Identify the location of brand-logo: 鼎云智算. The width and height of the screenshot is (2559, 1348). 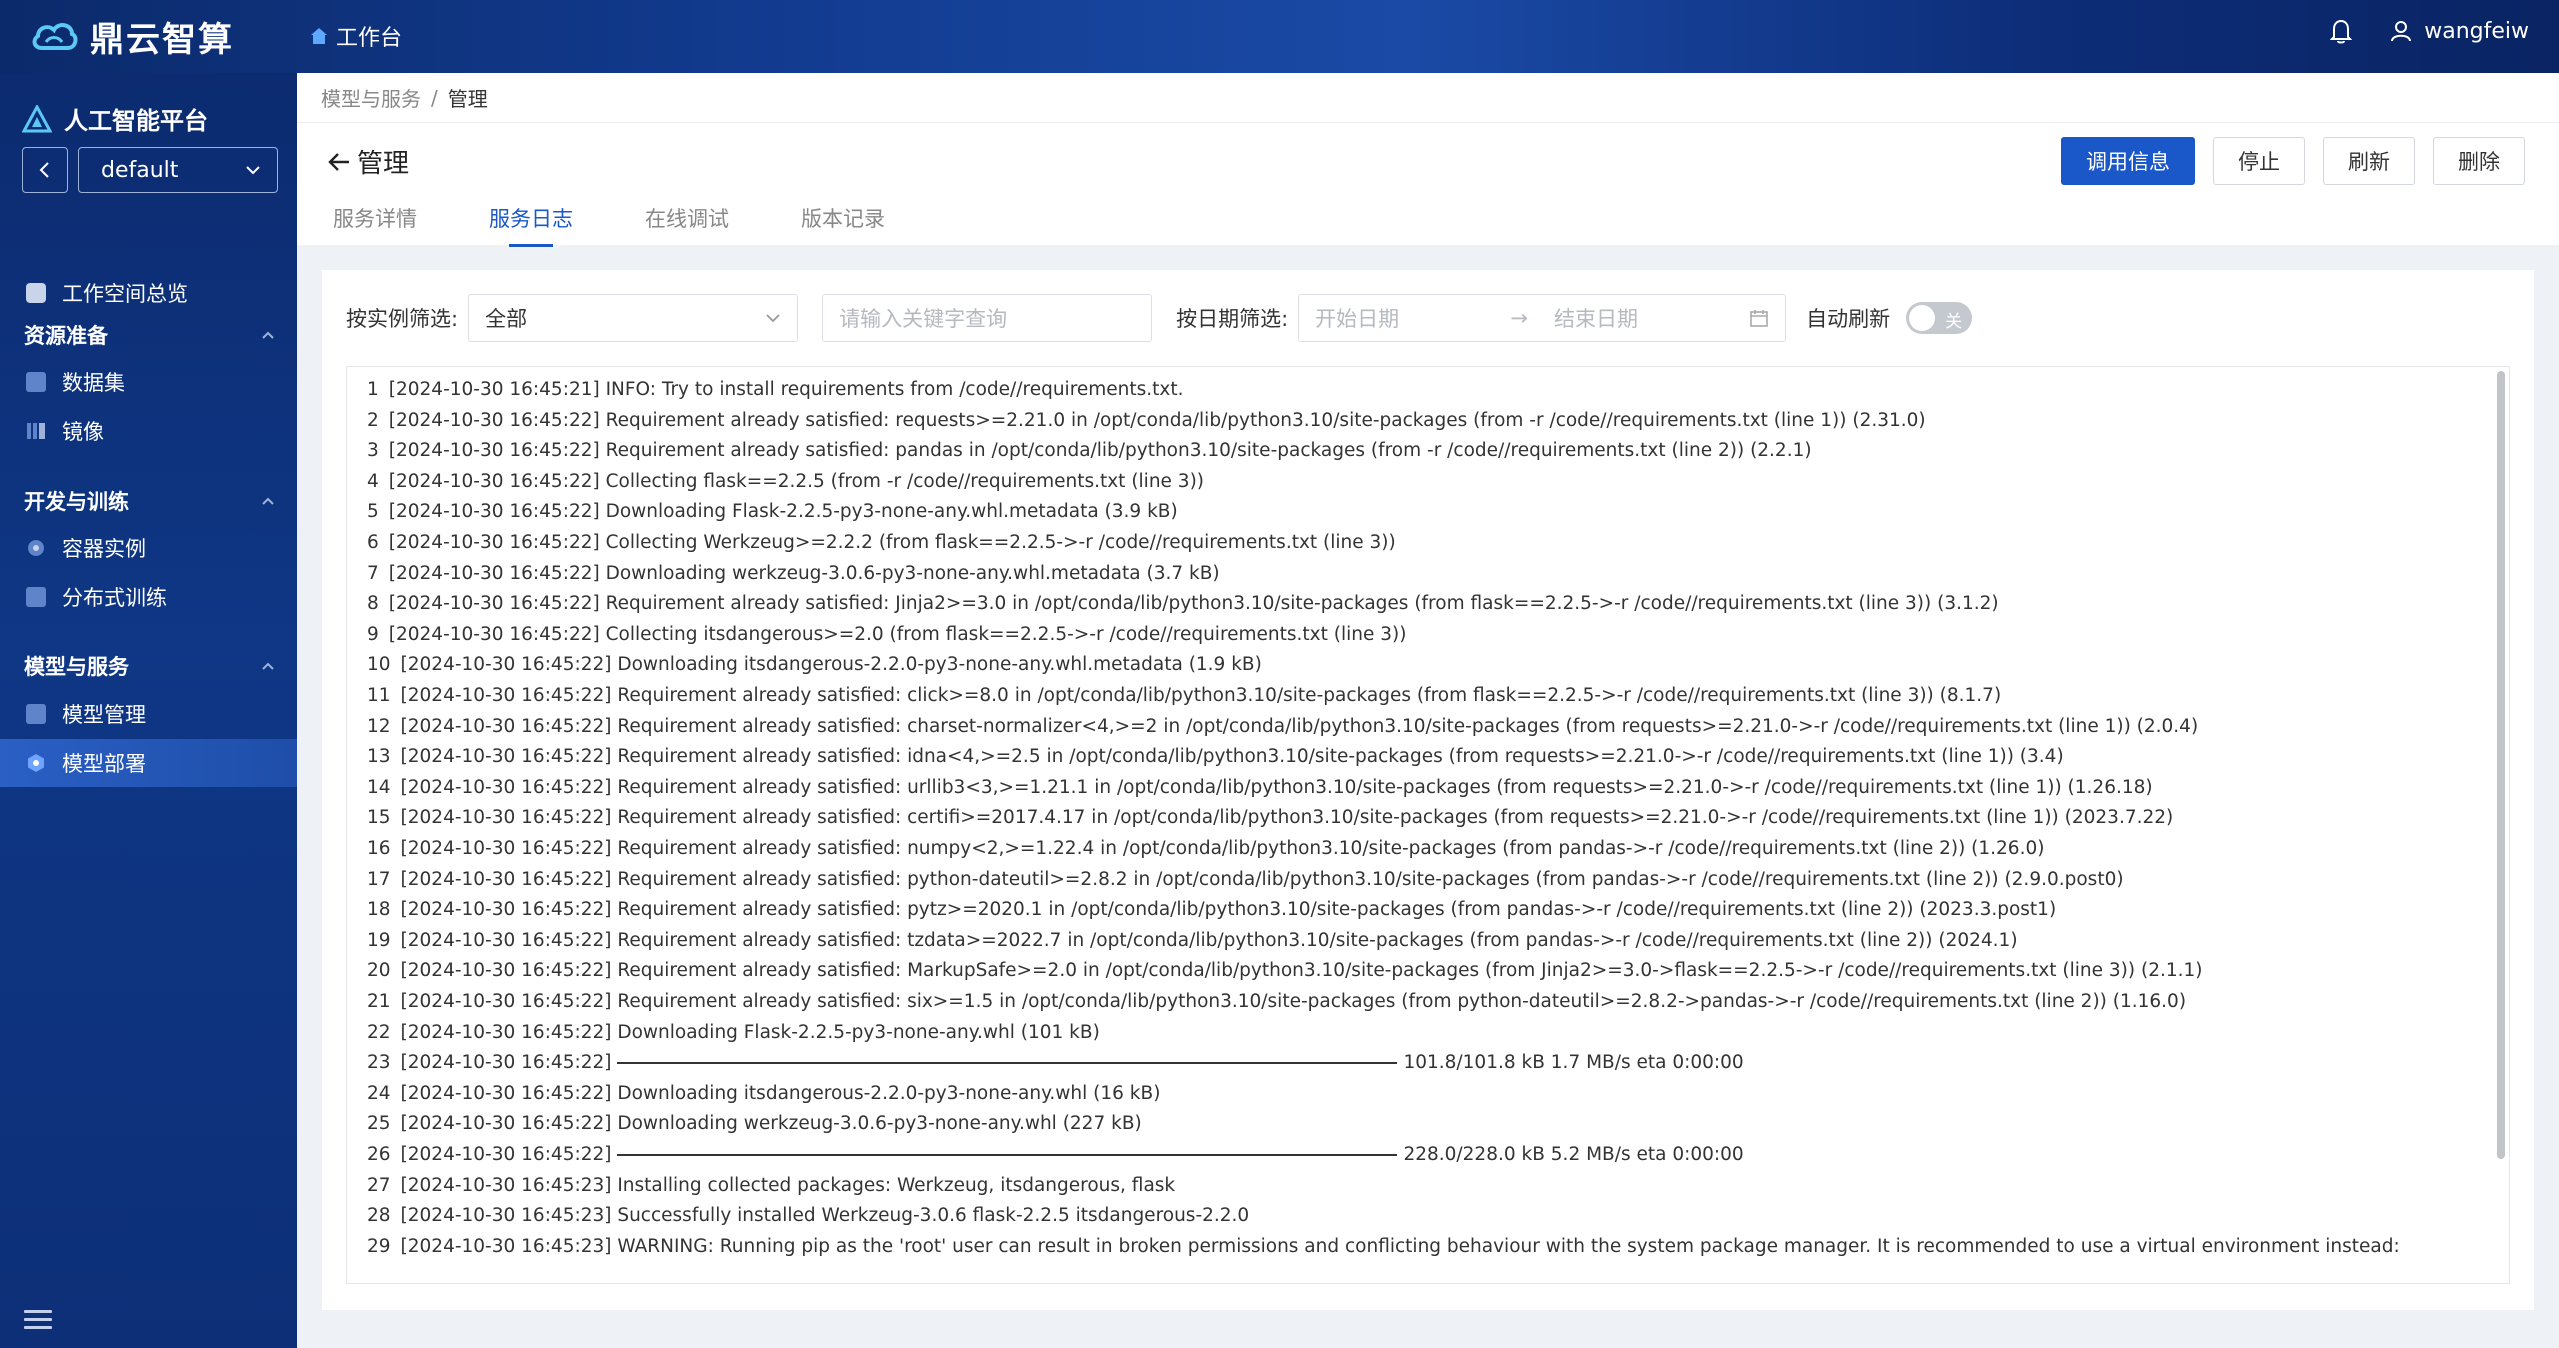
(132, 37).